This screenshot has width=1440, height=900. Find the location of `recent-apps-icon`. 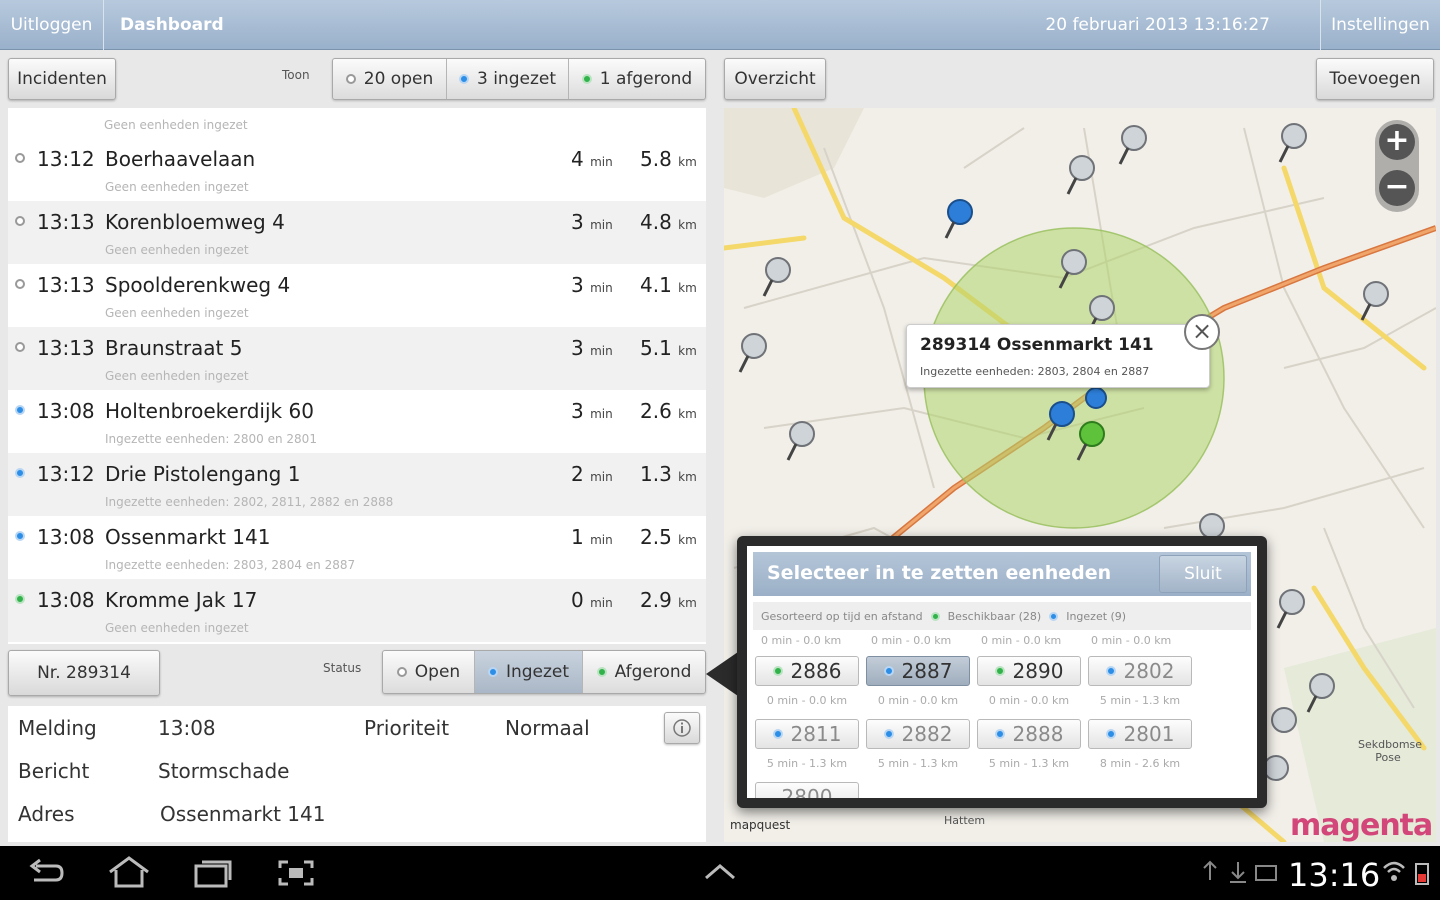

recent-apps-icon is located at coordinates (213, 873).